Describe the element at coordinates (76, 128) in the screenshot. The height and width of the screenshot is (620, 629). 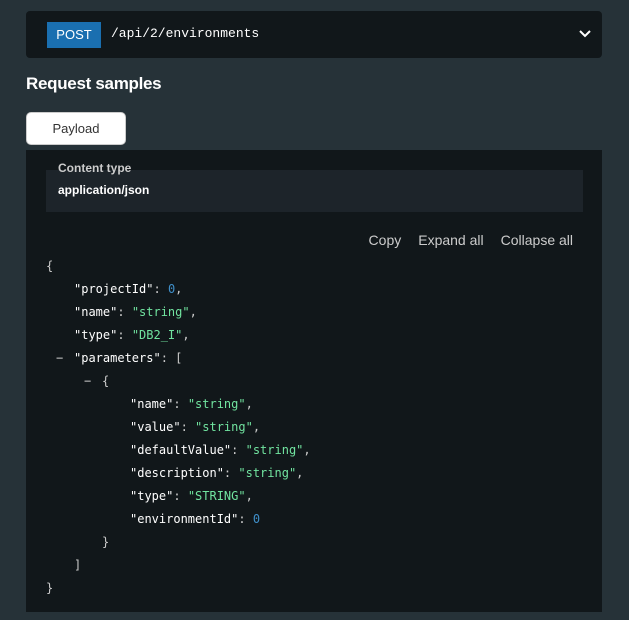
I see `tab-payload: Payload` at that location.